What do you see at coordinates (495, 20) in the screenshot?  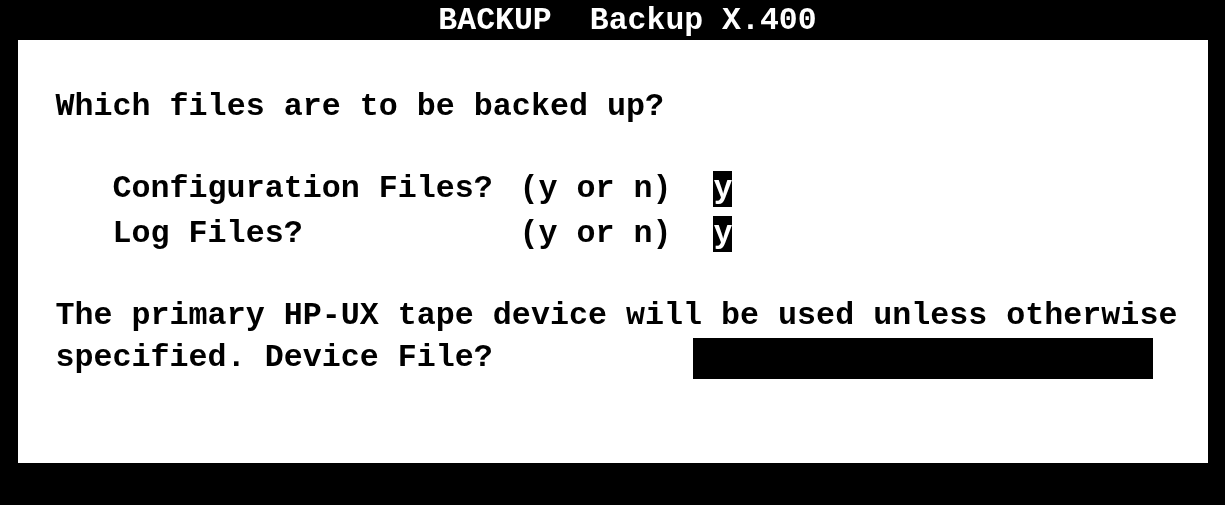 I see `command-name: BACKUP` at bounding box center [495, 20].